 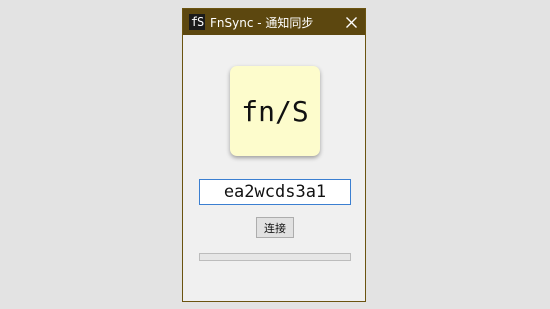 I want to click on title-bar: fS FnSync - 通知同步, so click(x=274, y=22).